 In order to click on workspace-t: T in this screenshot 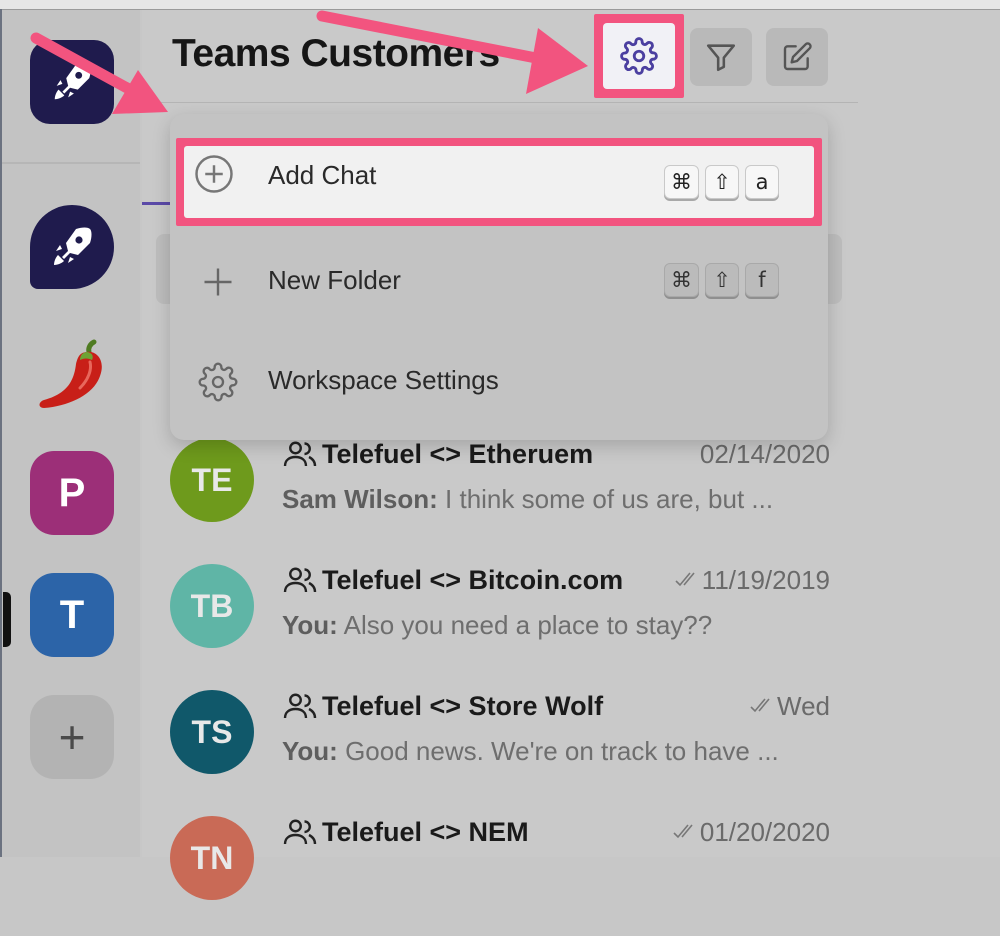, I will do `click(72, 615)`.